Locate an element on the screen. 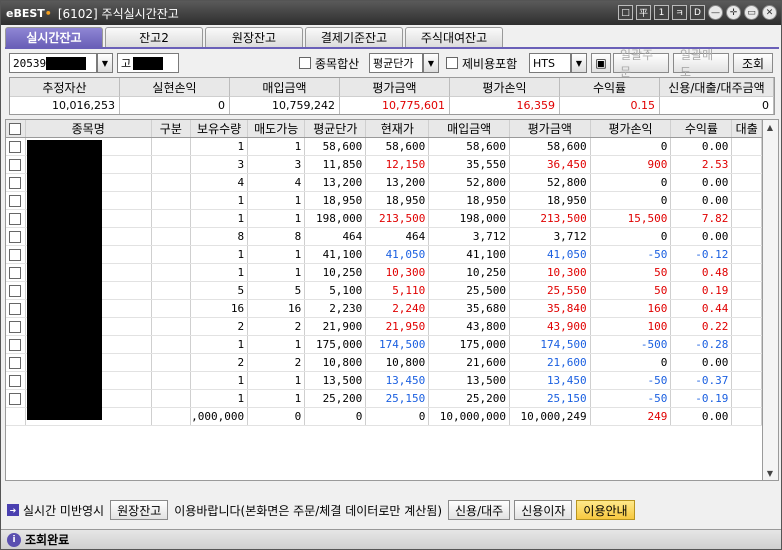  query-button: 조회 is located at coordinates (753, 63).